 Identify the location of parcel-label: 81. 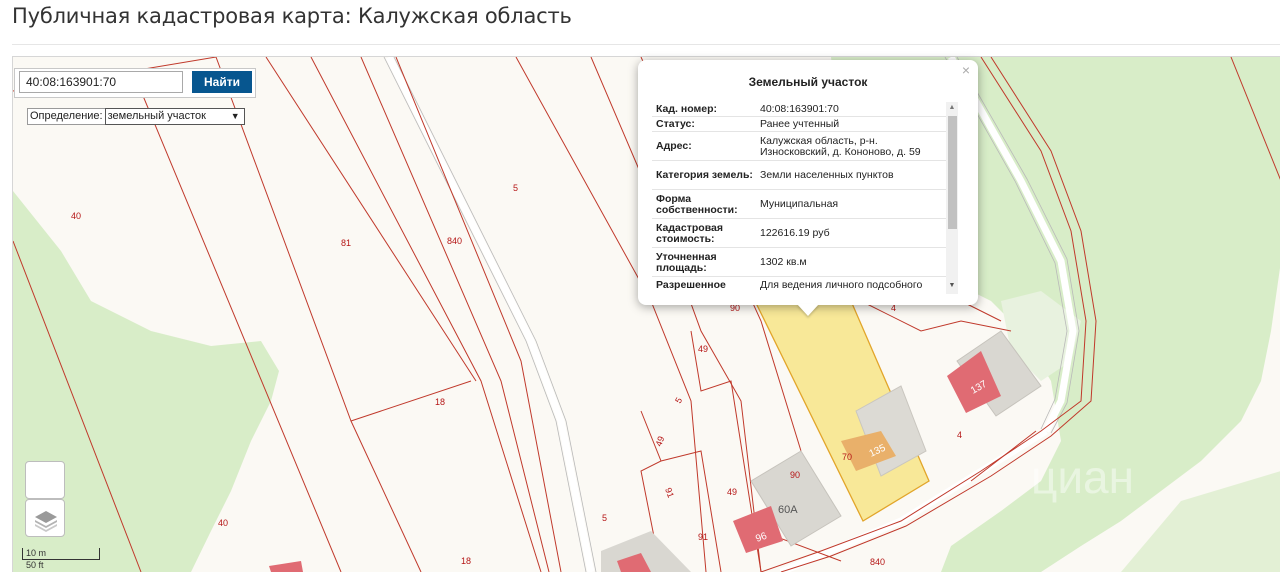
(346, 243).